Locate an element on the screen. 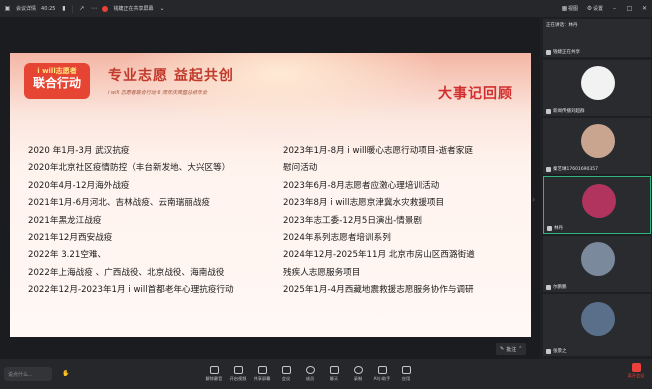  pen-icon: ✎ is located at coordinates (502, 349).